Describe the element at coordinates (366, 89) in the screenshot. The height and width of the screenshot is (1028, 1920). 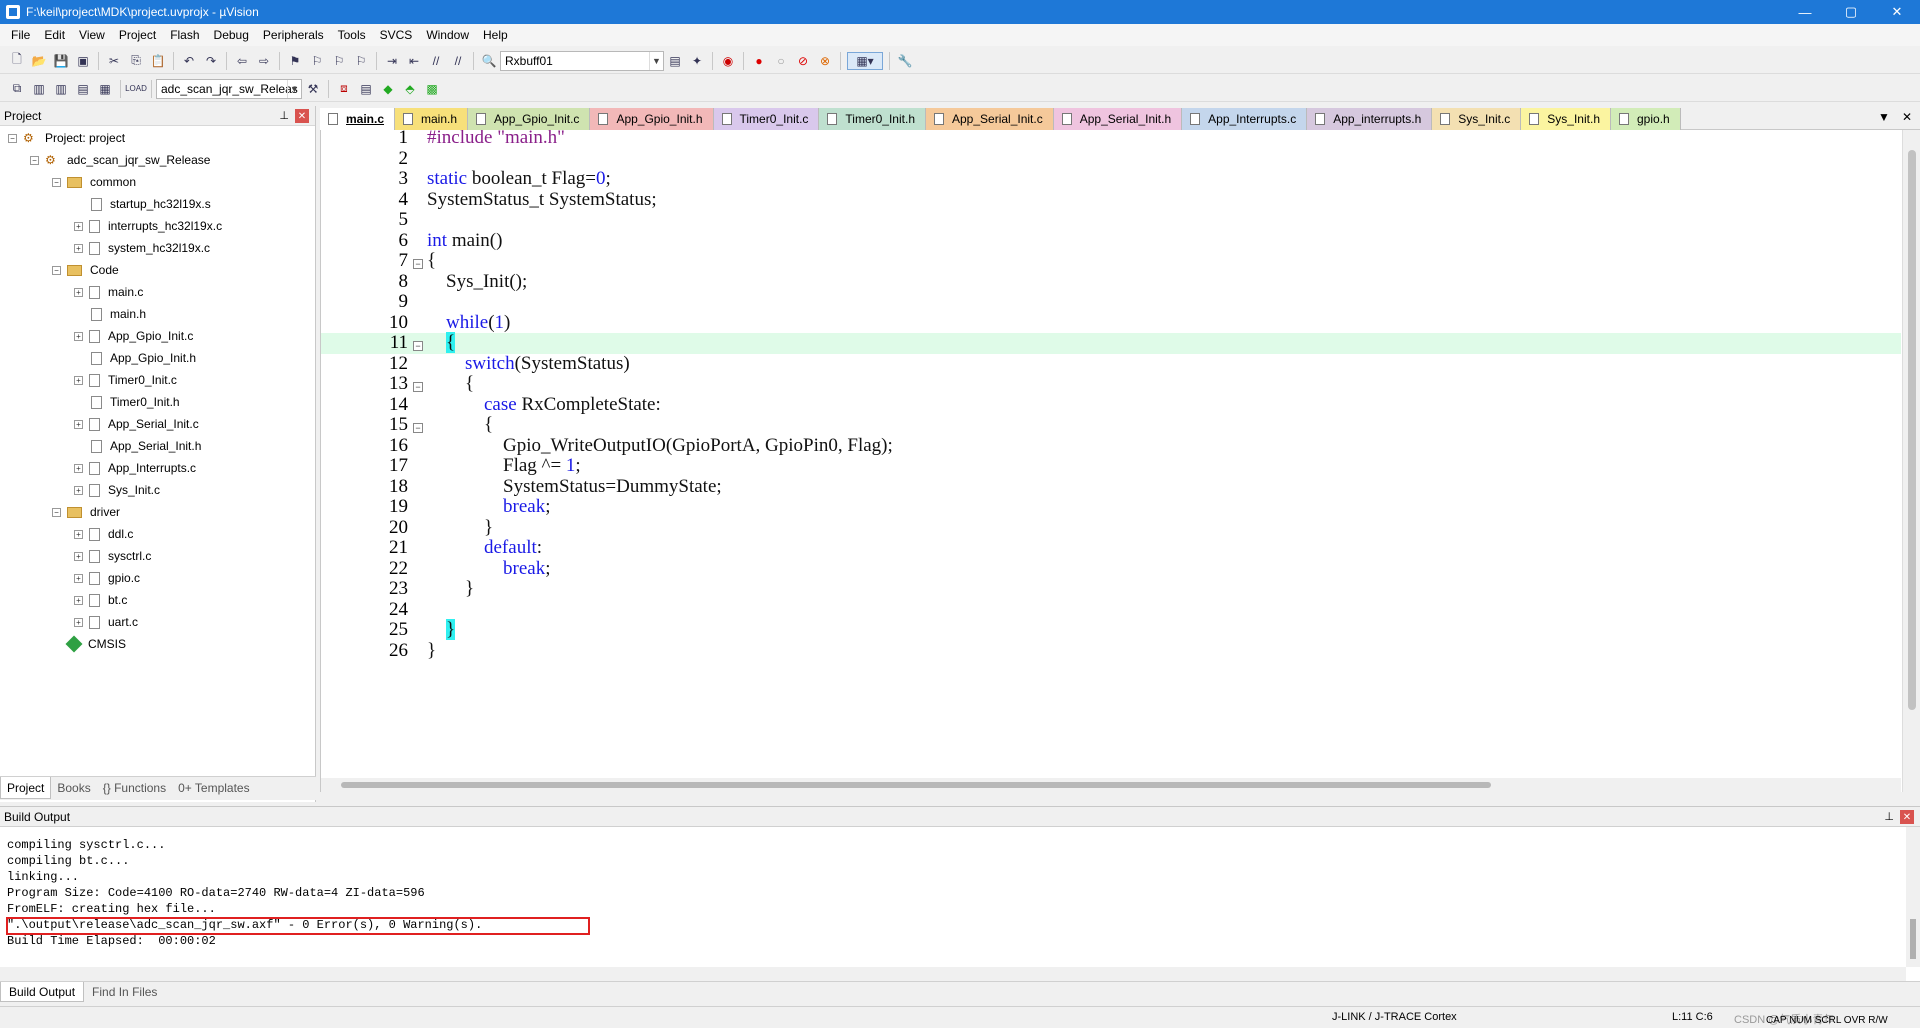
I see `file-extensions-icon: ▤` at that location.